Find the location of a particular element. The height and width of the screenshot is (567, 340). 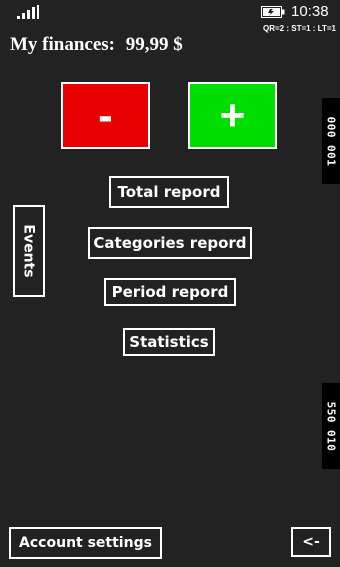

page-title: My finances: 99,99 $ is located at coordinates (96, 45).